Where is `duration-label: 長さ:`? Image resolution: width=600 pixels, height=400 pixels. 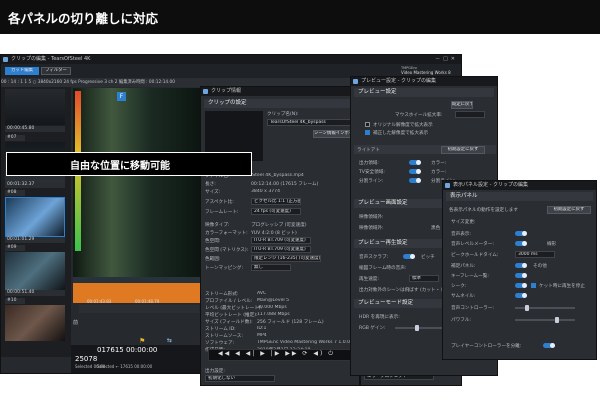 duration-label: 長さ: is located at coordinates (210, 184).